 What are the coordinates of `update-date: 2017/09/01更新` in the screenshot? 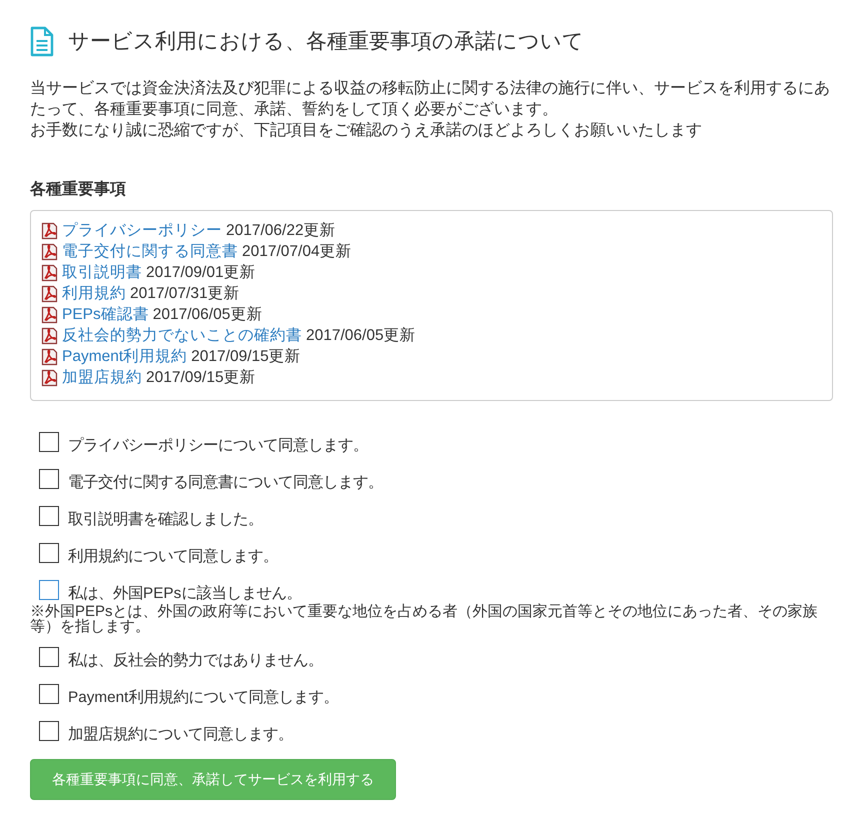 It's located at (201, 273).